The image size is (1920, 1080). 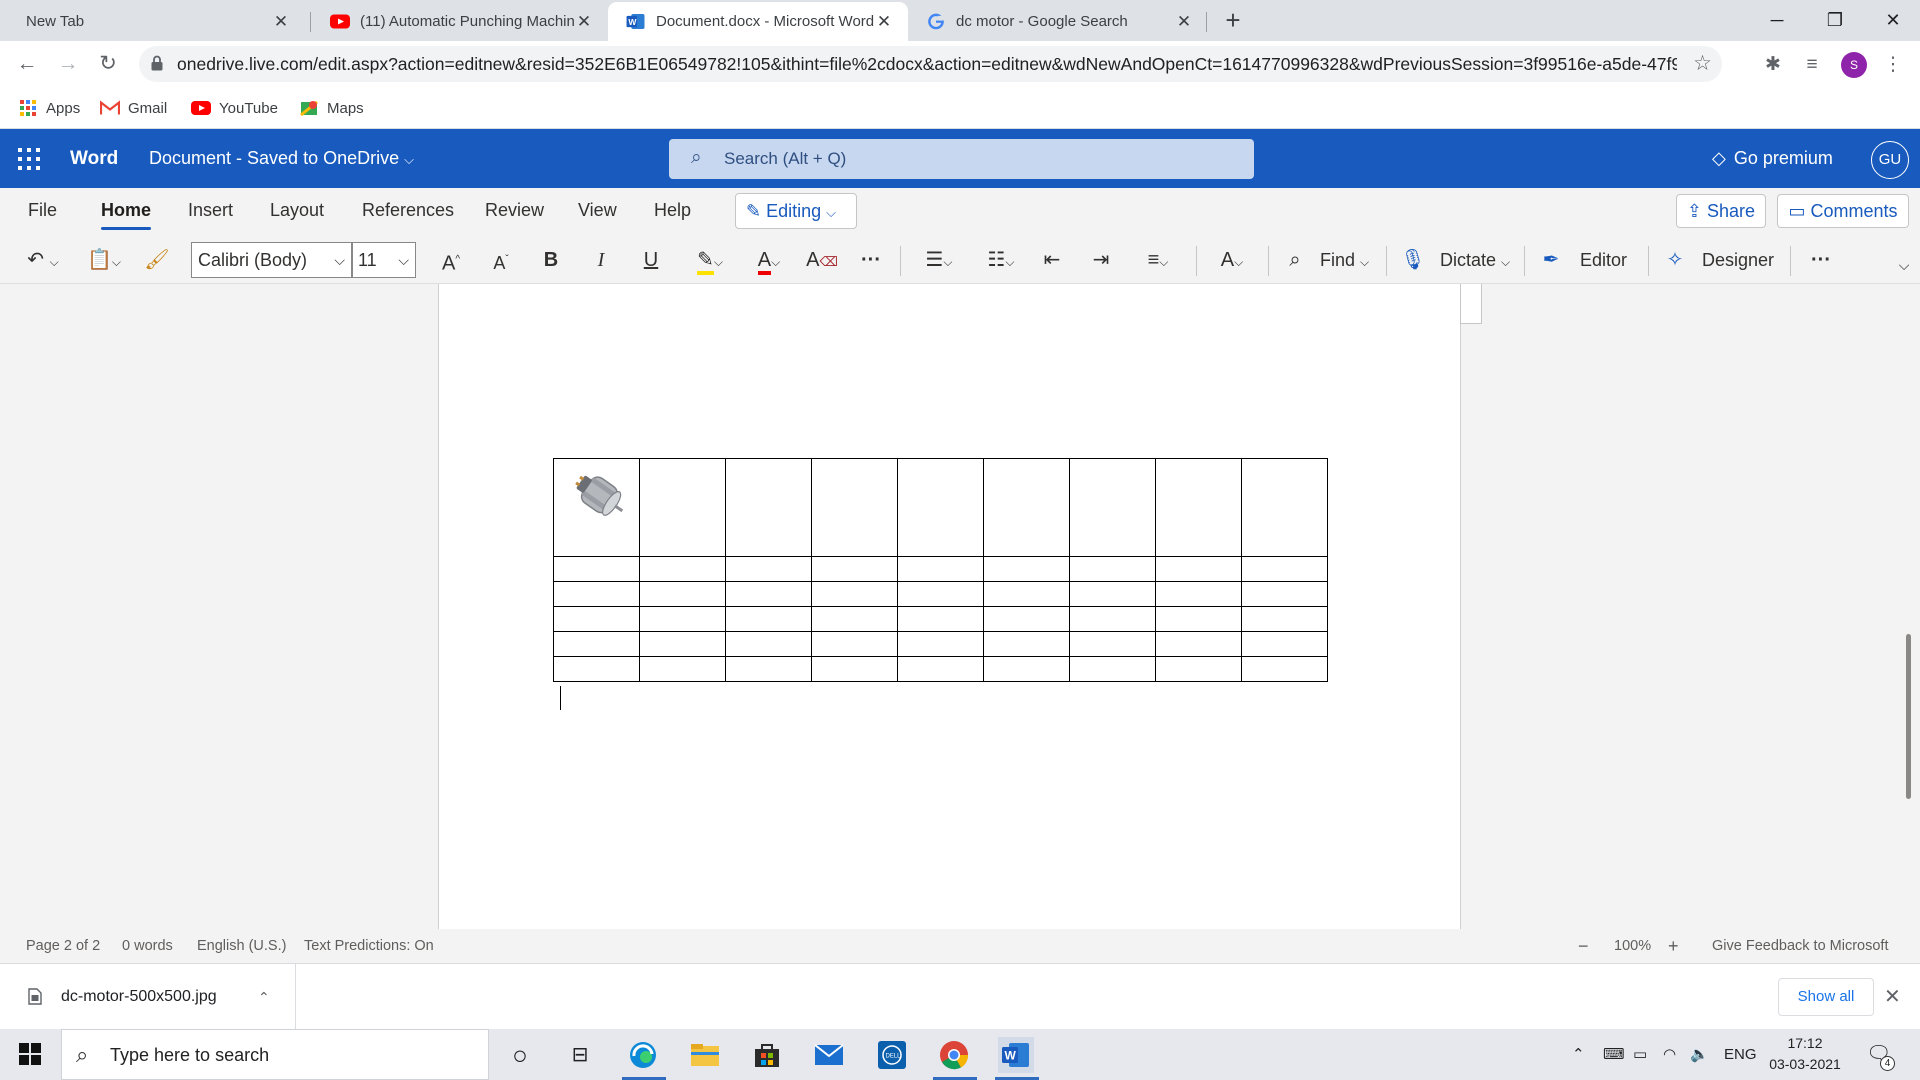 I want to click on editor-button: Editor, so click(x=1603, y=260).